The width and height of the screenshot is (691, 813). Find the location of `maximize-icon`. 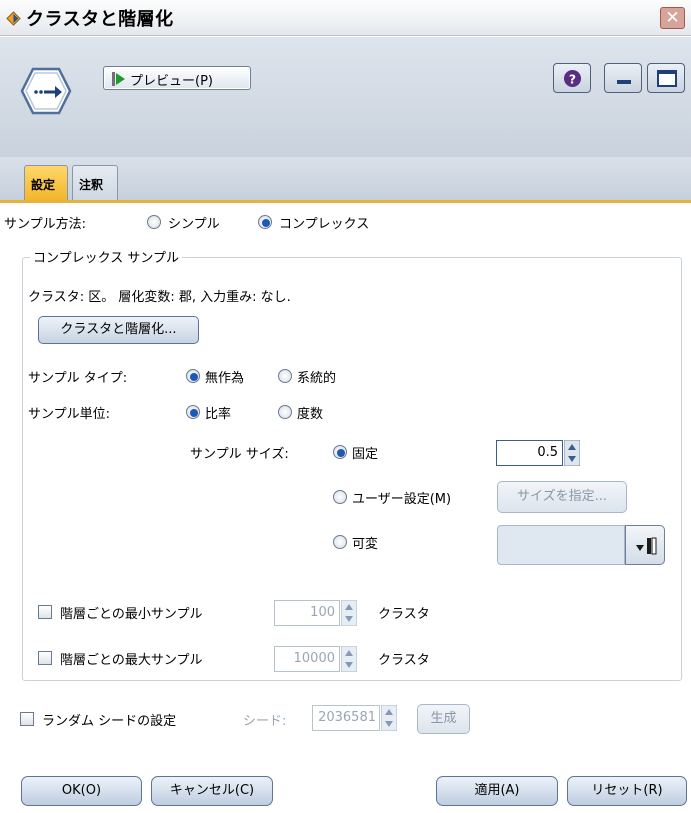

maximize-icon is located at coordinates (667, 78).